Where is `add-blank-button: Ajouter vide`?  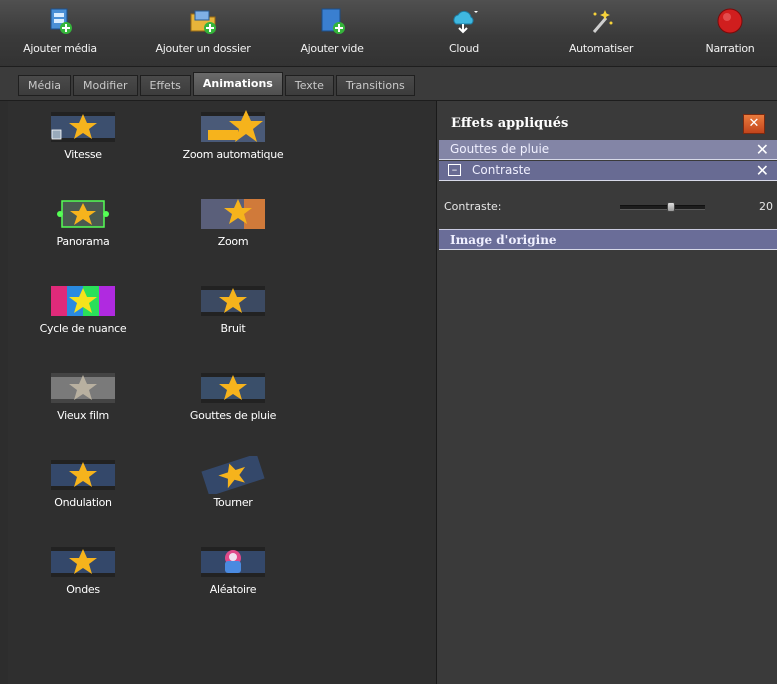 add-blank-button: Ajouter vide is located at coordinates (332, 34).